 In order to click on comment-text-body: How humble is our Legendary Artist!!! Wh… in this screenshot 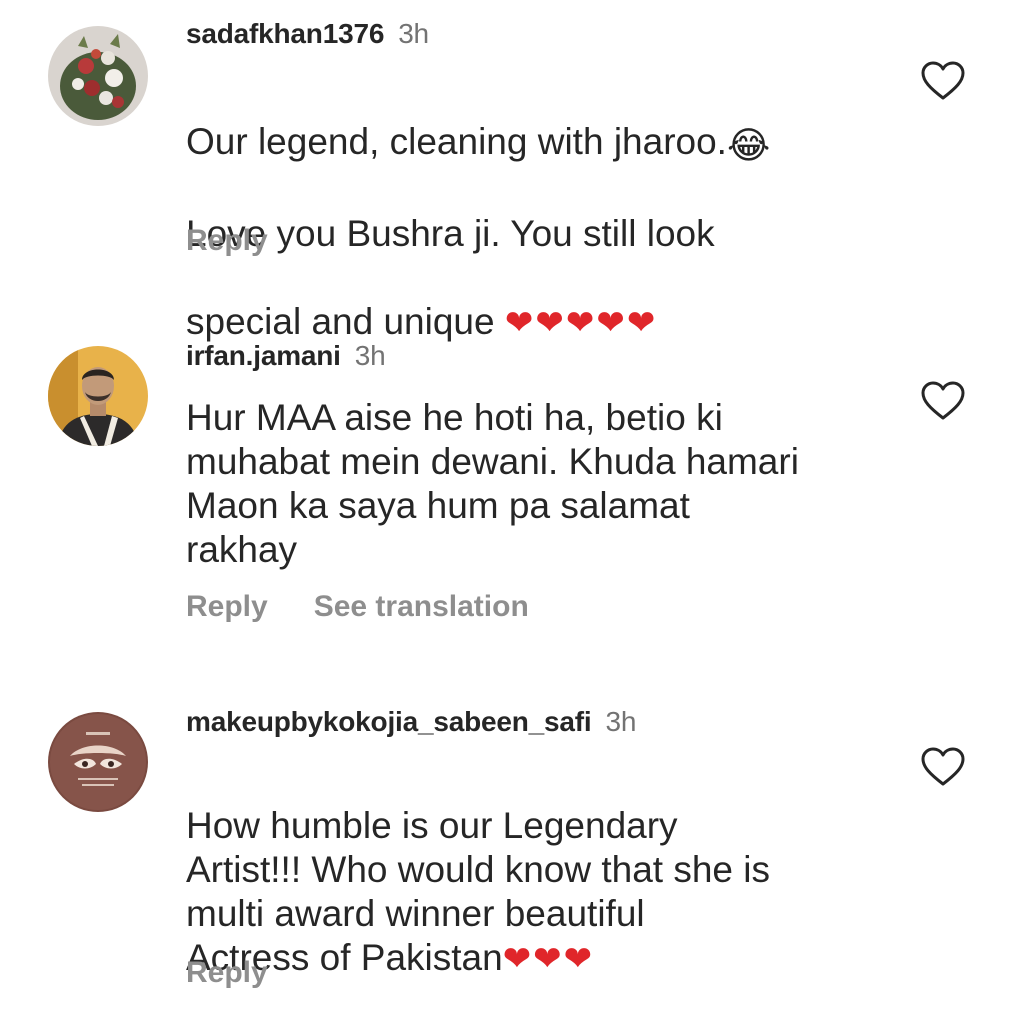, I will do `click(478, 891)`.